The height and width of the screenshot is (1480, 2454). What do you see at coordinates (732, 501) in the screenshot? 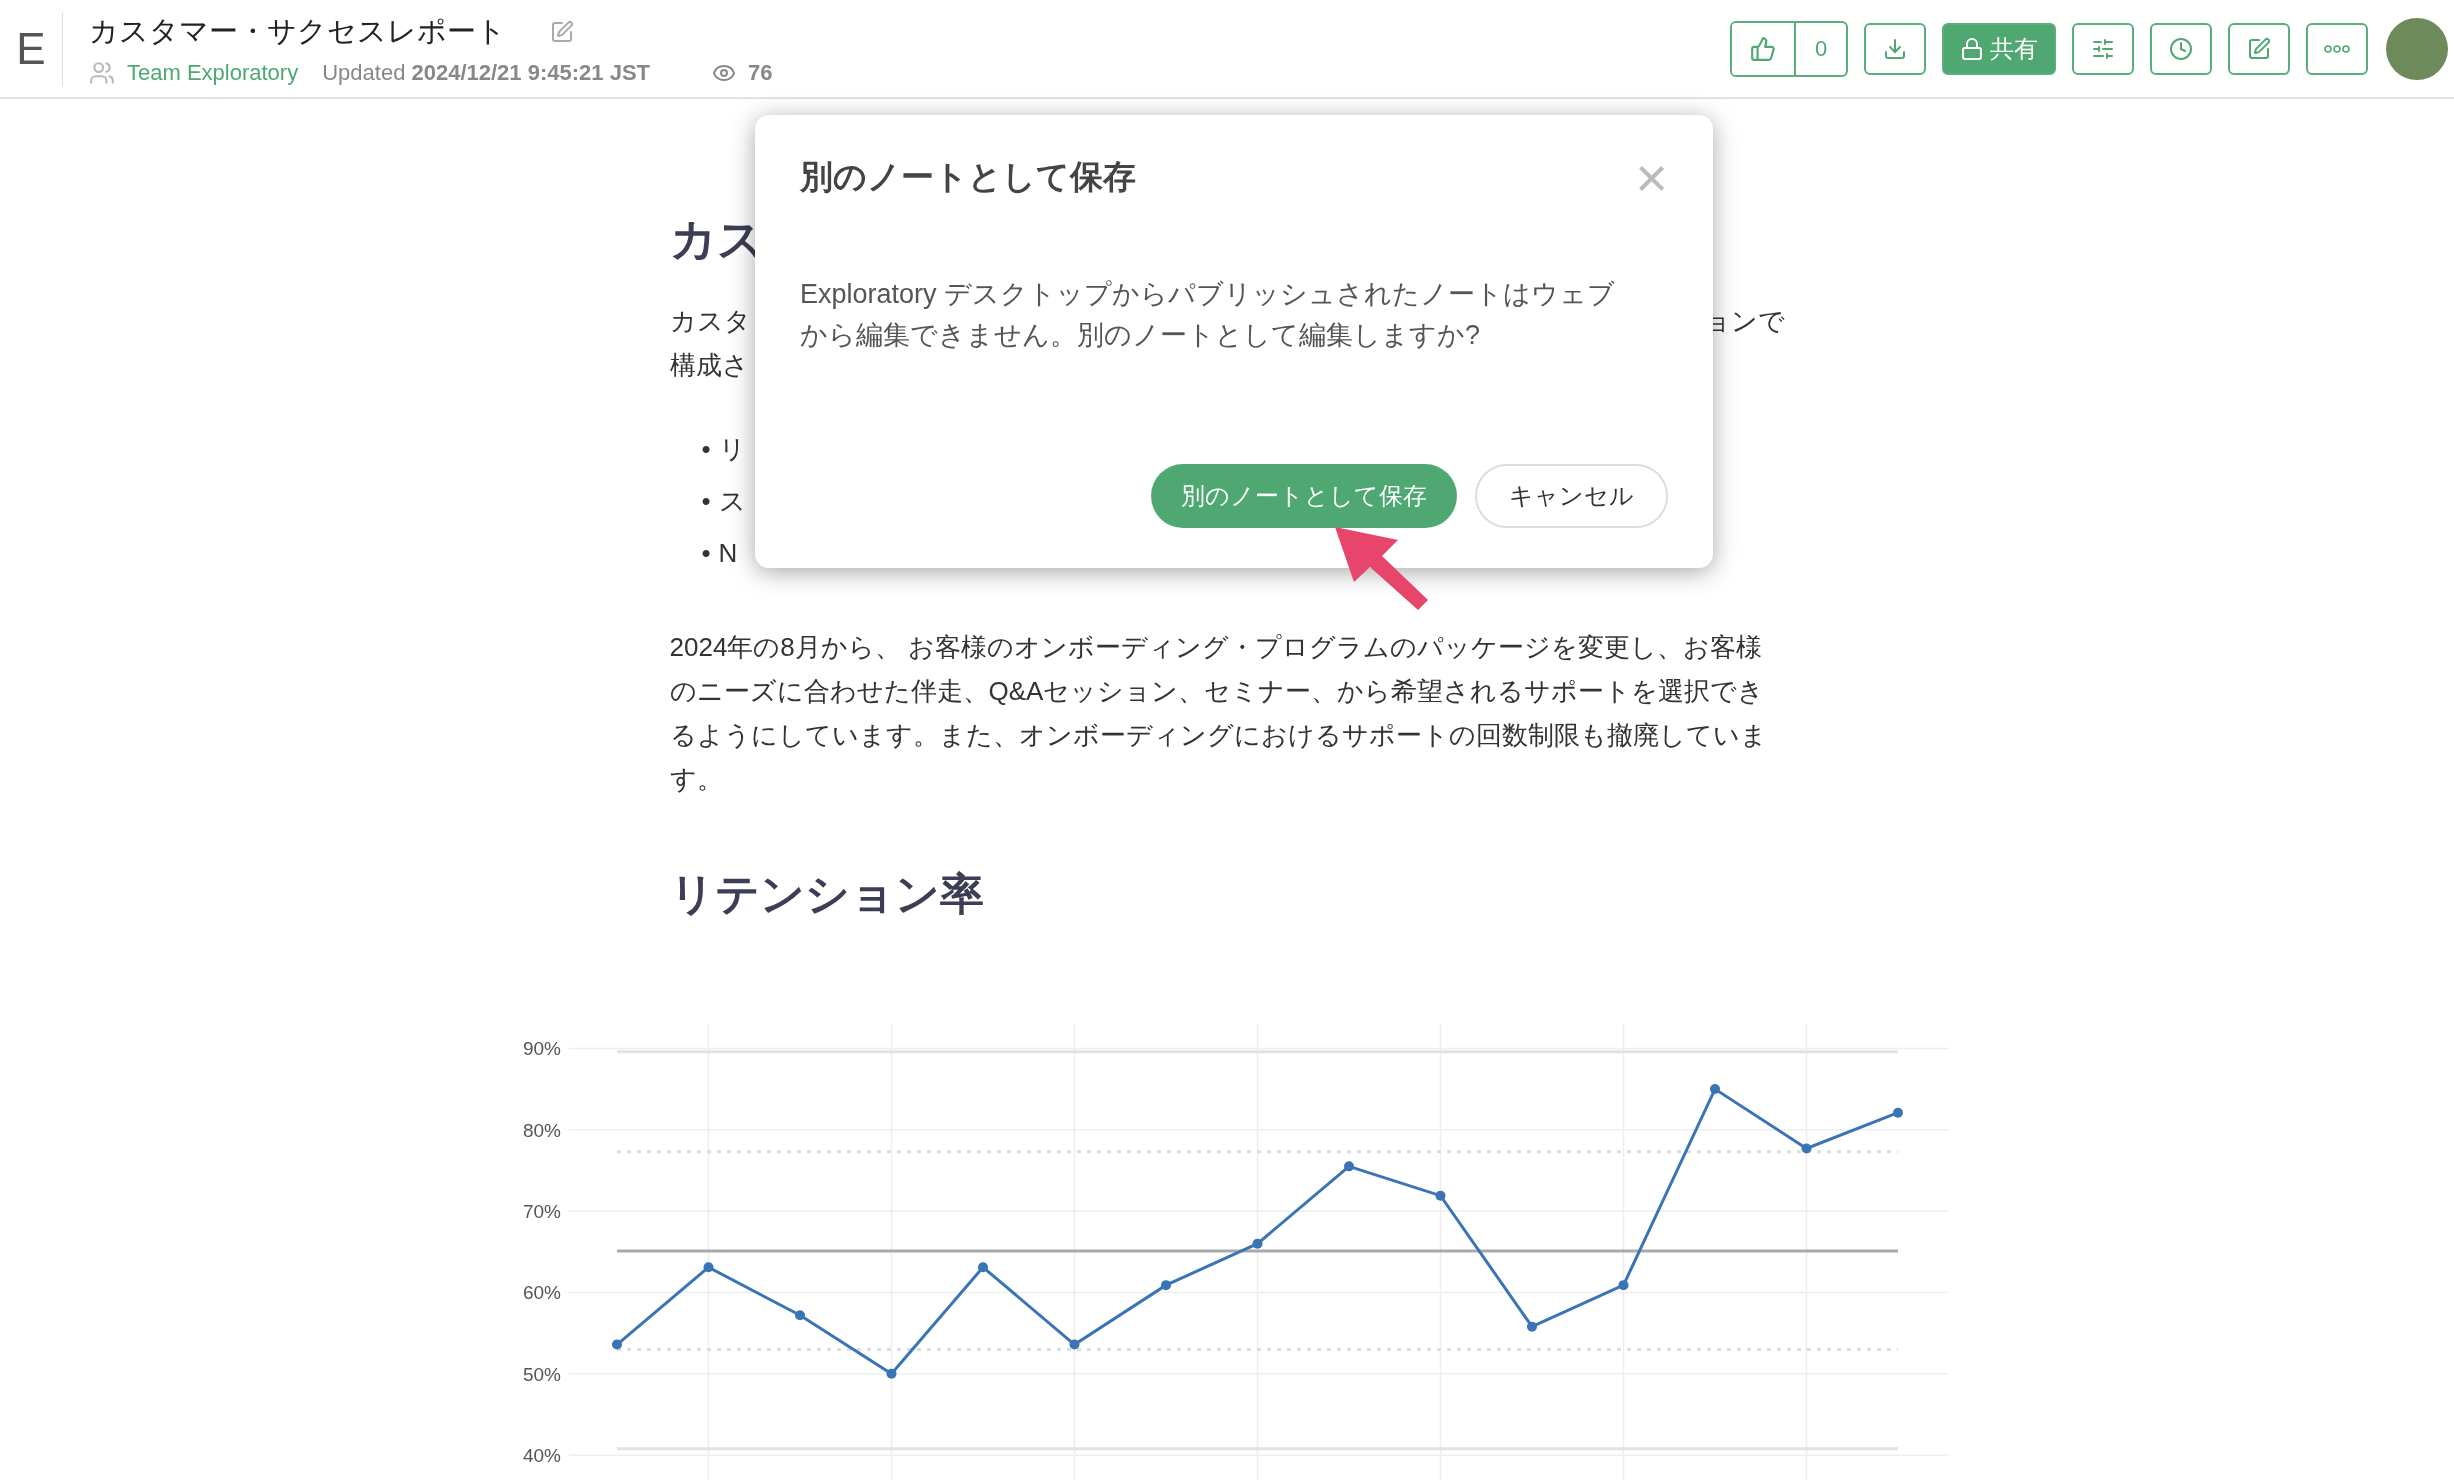
I see `bullet-item: ス` at bounding box center [732, 501].